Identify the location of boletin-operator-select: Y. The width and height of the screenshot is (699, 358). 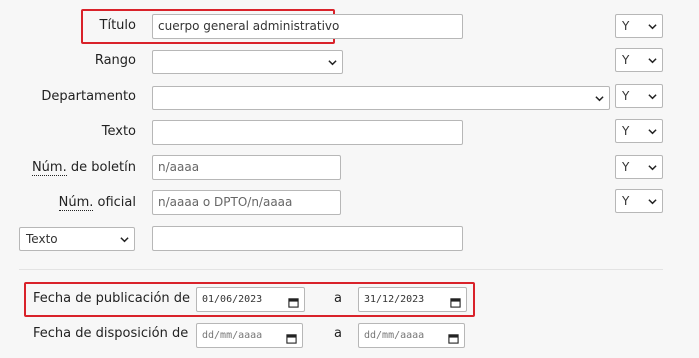
(639, 167).